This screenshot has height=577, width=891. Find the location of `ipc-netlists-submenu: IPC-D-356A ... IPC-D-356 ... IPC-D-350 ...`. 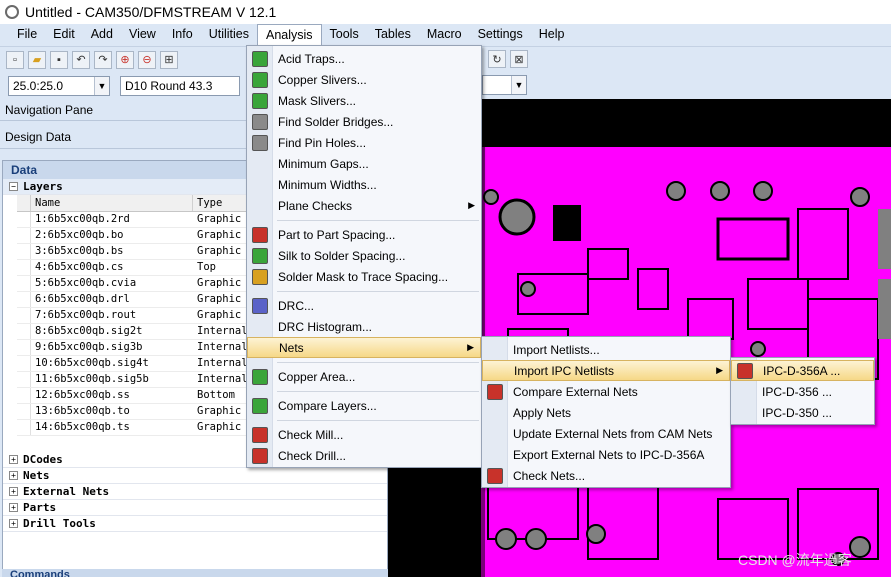

ipc-netlists-submenu: IPC-D-356A ... IPC-D-356 ... IPC-D-350 ... is located at coordinates (802, 391).